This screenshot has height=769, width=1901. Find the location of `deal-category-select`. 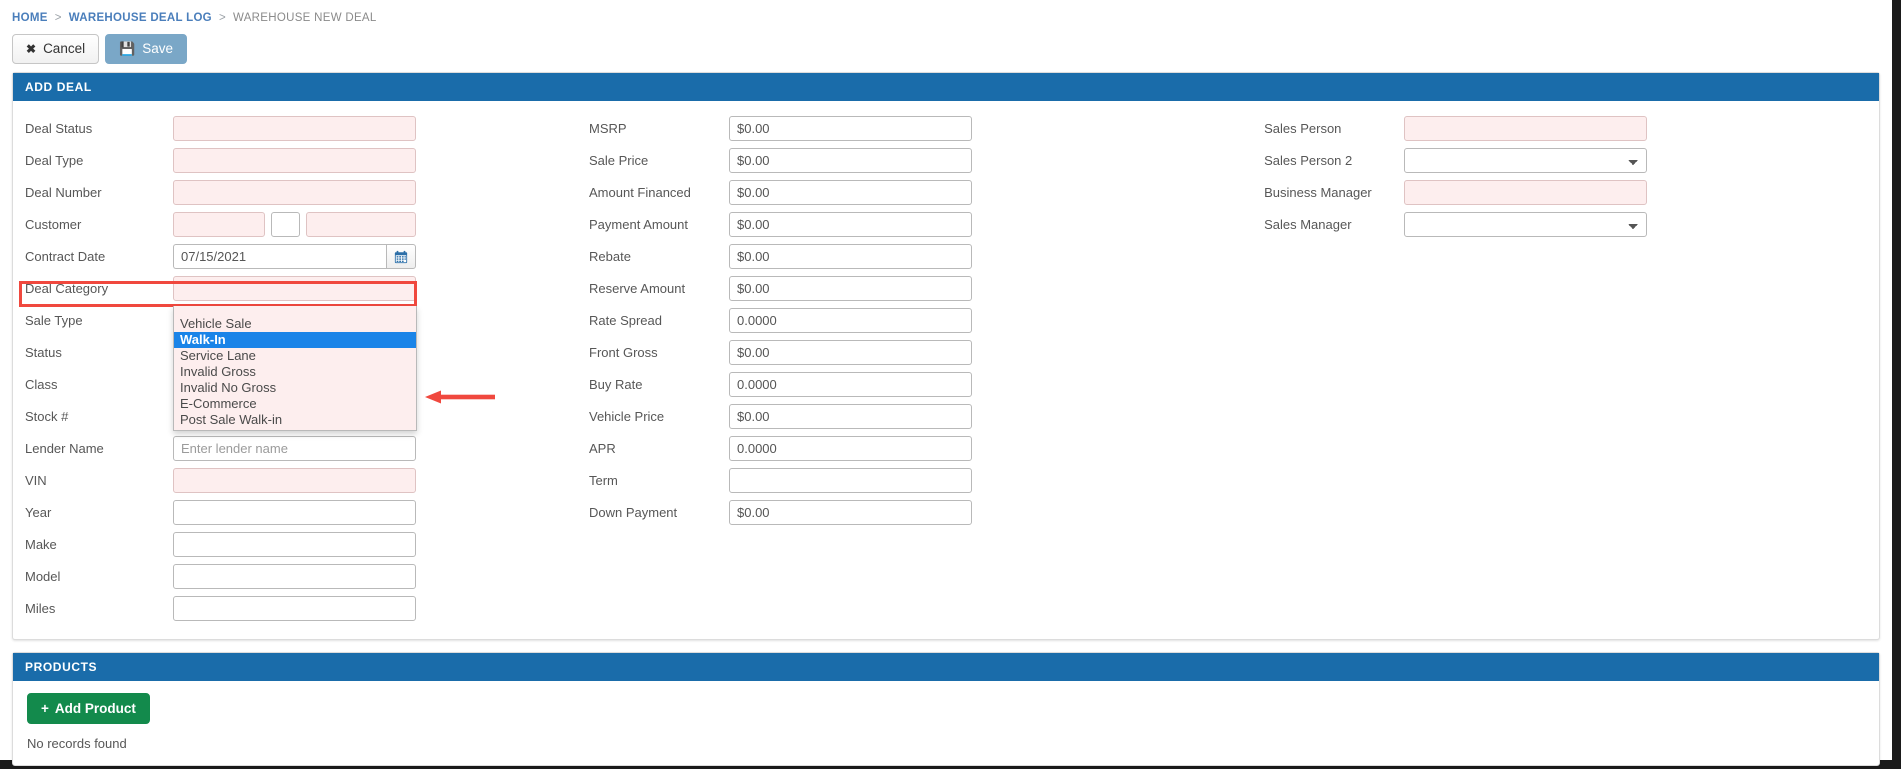

deal-category-select is located at coordinates (294, 288).